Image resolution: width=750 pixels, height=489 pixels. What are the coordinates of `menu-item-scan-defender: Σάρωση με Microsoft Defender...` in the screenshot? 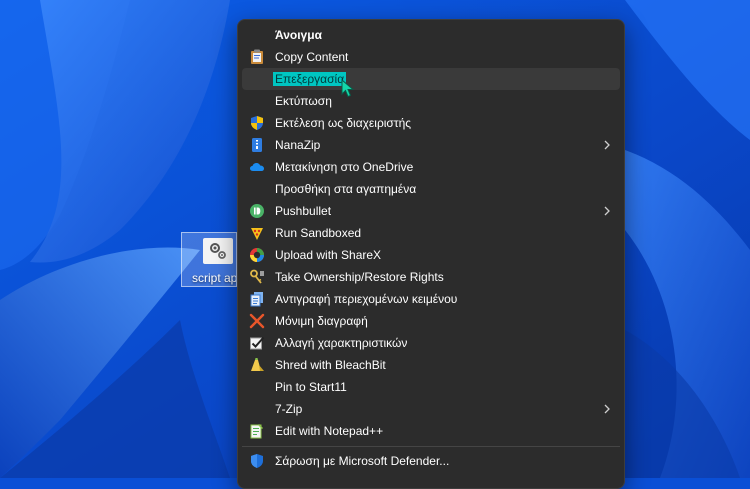 It's located at (431, 461).